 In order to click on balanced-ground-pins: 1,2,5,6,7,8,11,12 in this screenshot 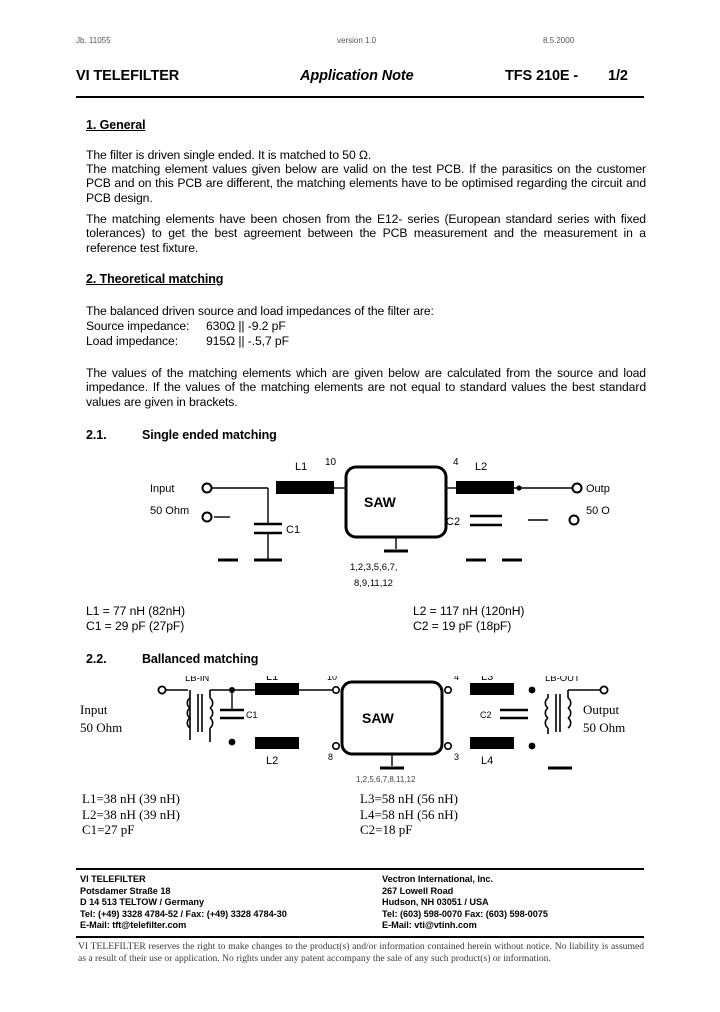, I will do `click(386, 779)`.